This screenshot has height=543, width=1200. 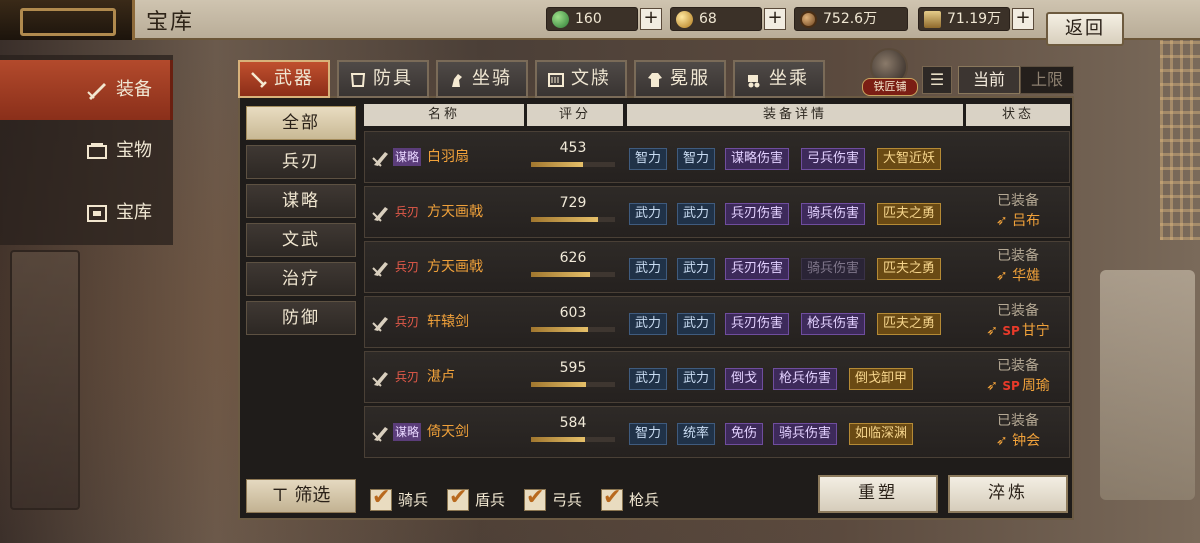 What do you see at coordinates (581, 79) in the screenshot?
I see `tab-document: 文牍` at bounding box center [581, 79].